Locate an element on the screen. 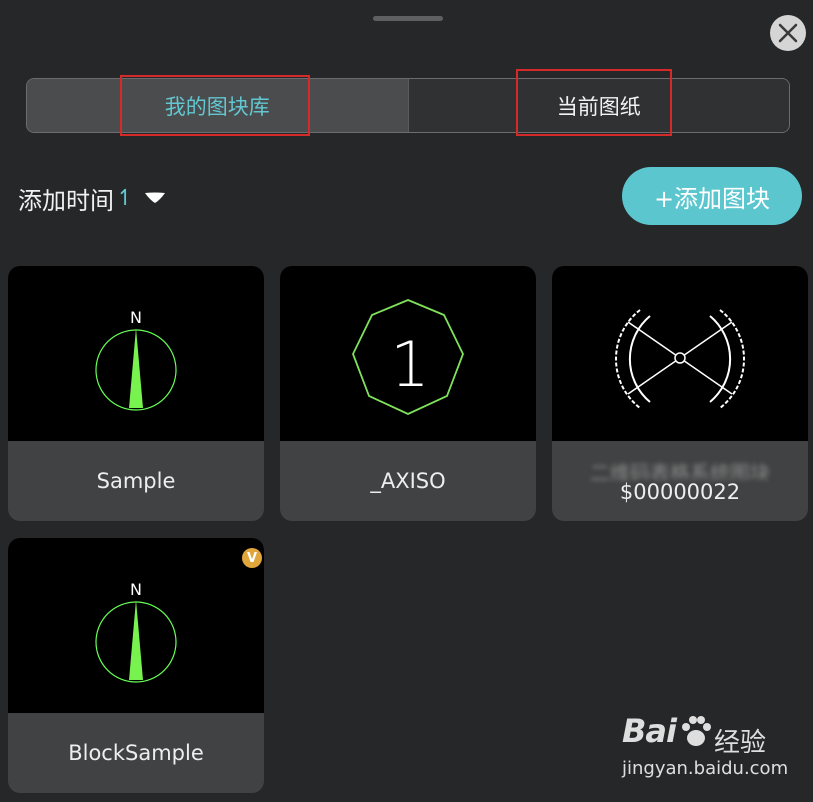 The height and width of the screenshot is (802, 813). block-thumbnail: N V is located at coordinates (136, 625).